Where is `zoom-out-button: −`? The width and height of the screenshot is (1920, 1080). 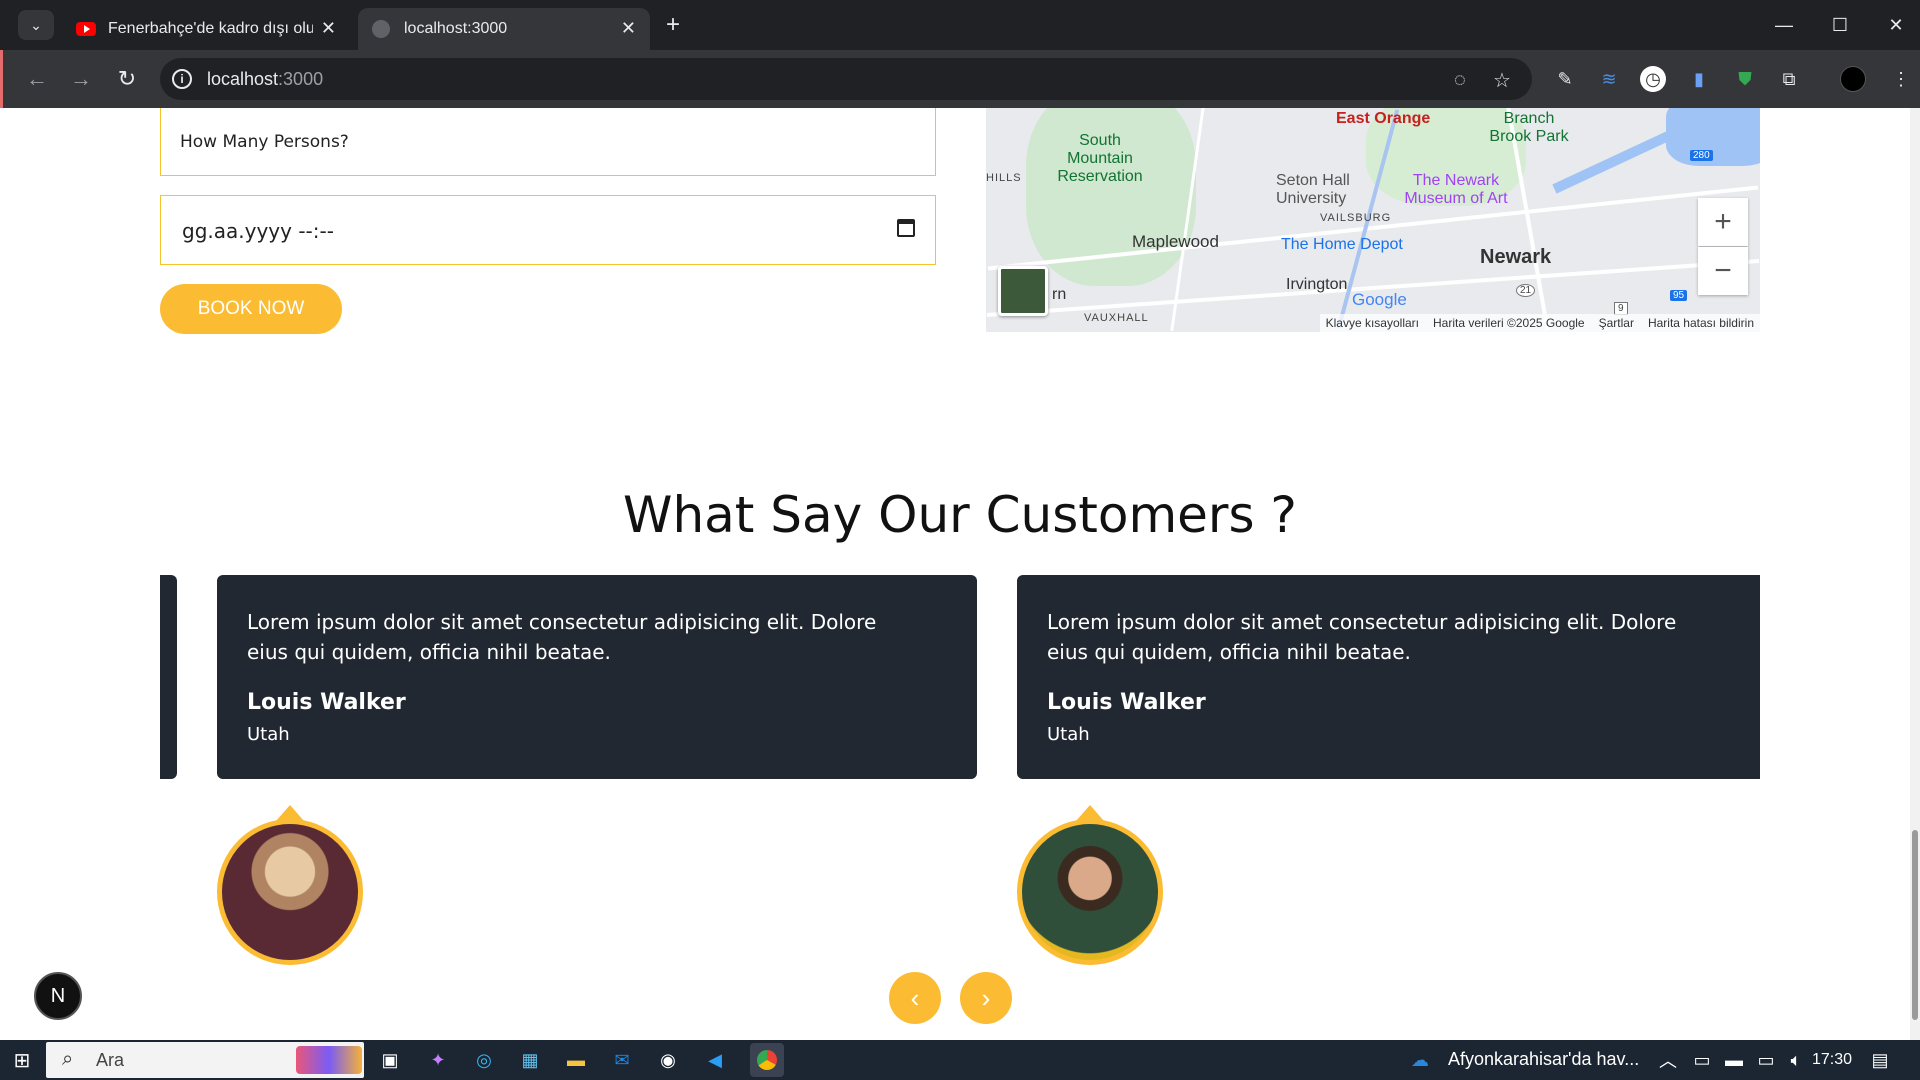
zoom-out-button: − is located at coordinates (1723, 271).